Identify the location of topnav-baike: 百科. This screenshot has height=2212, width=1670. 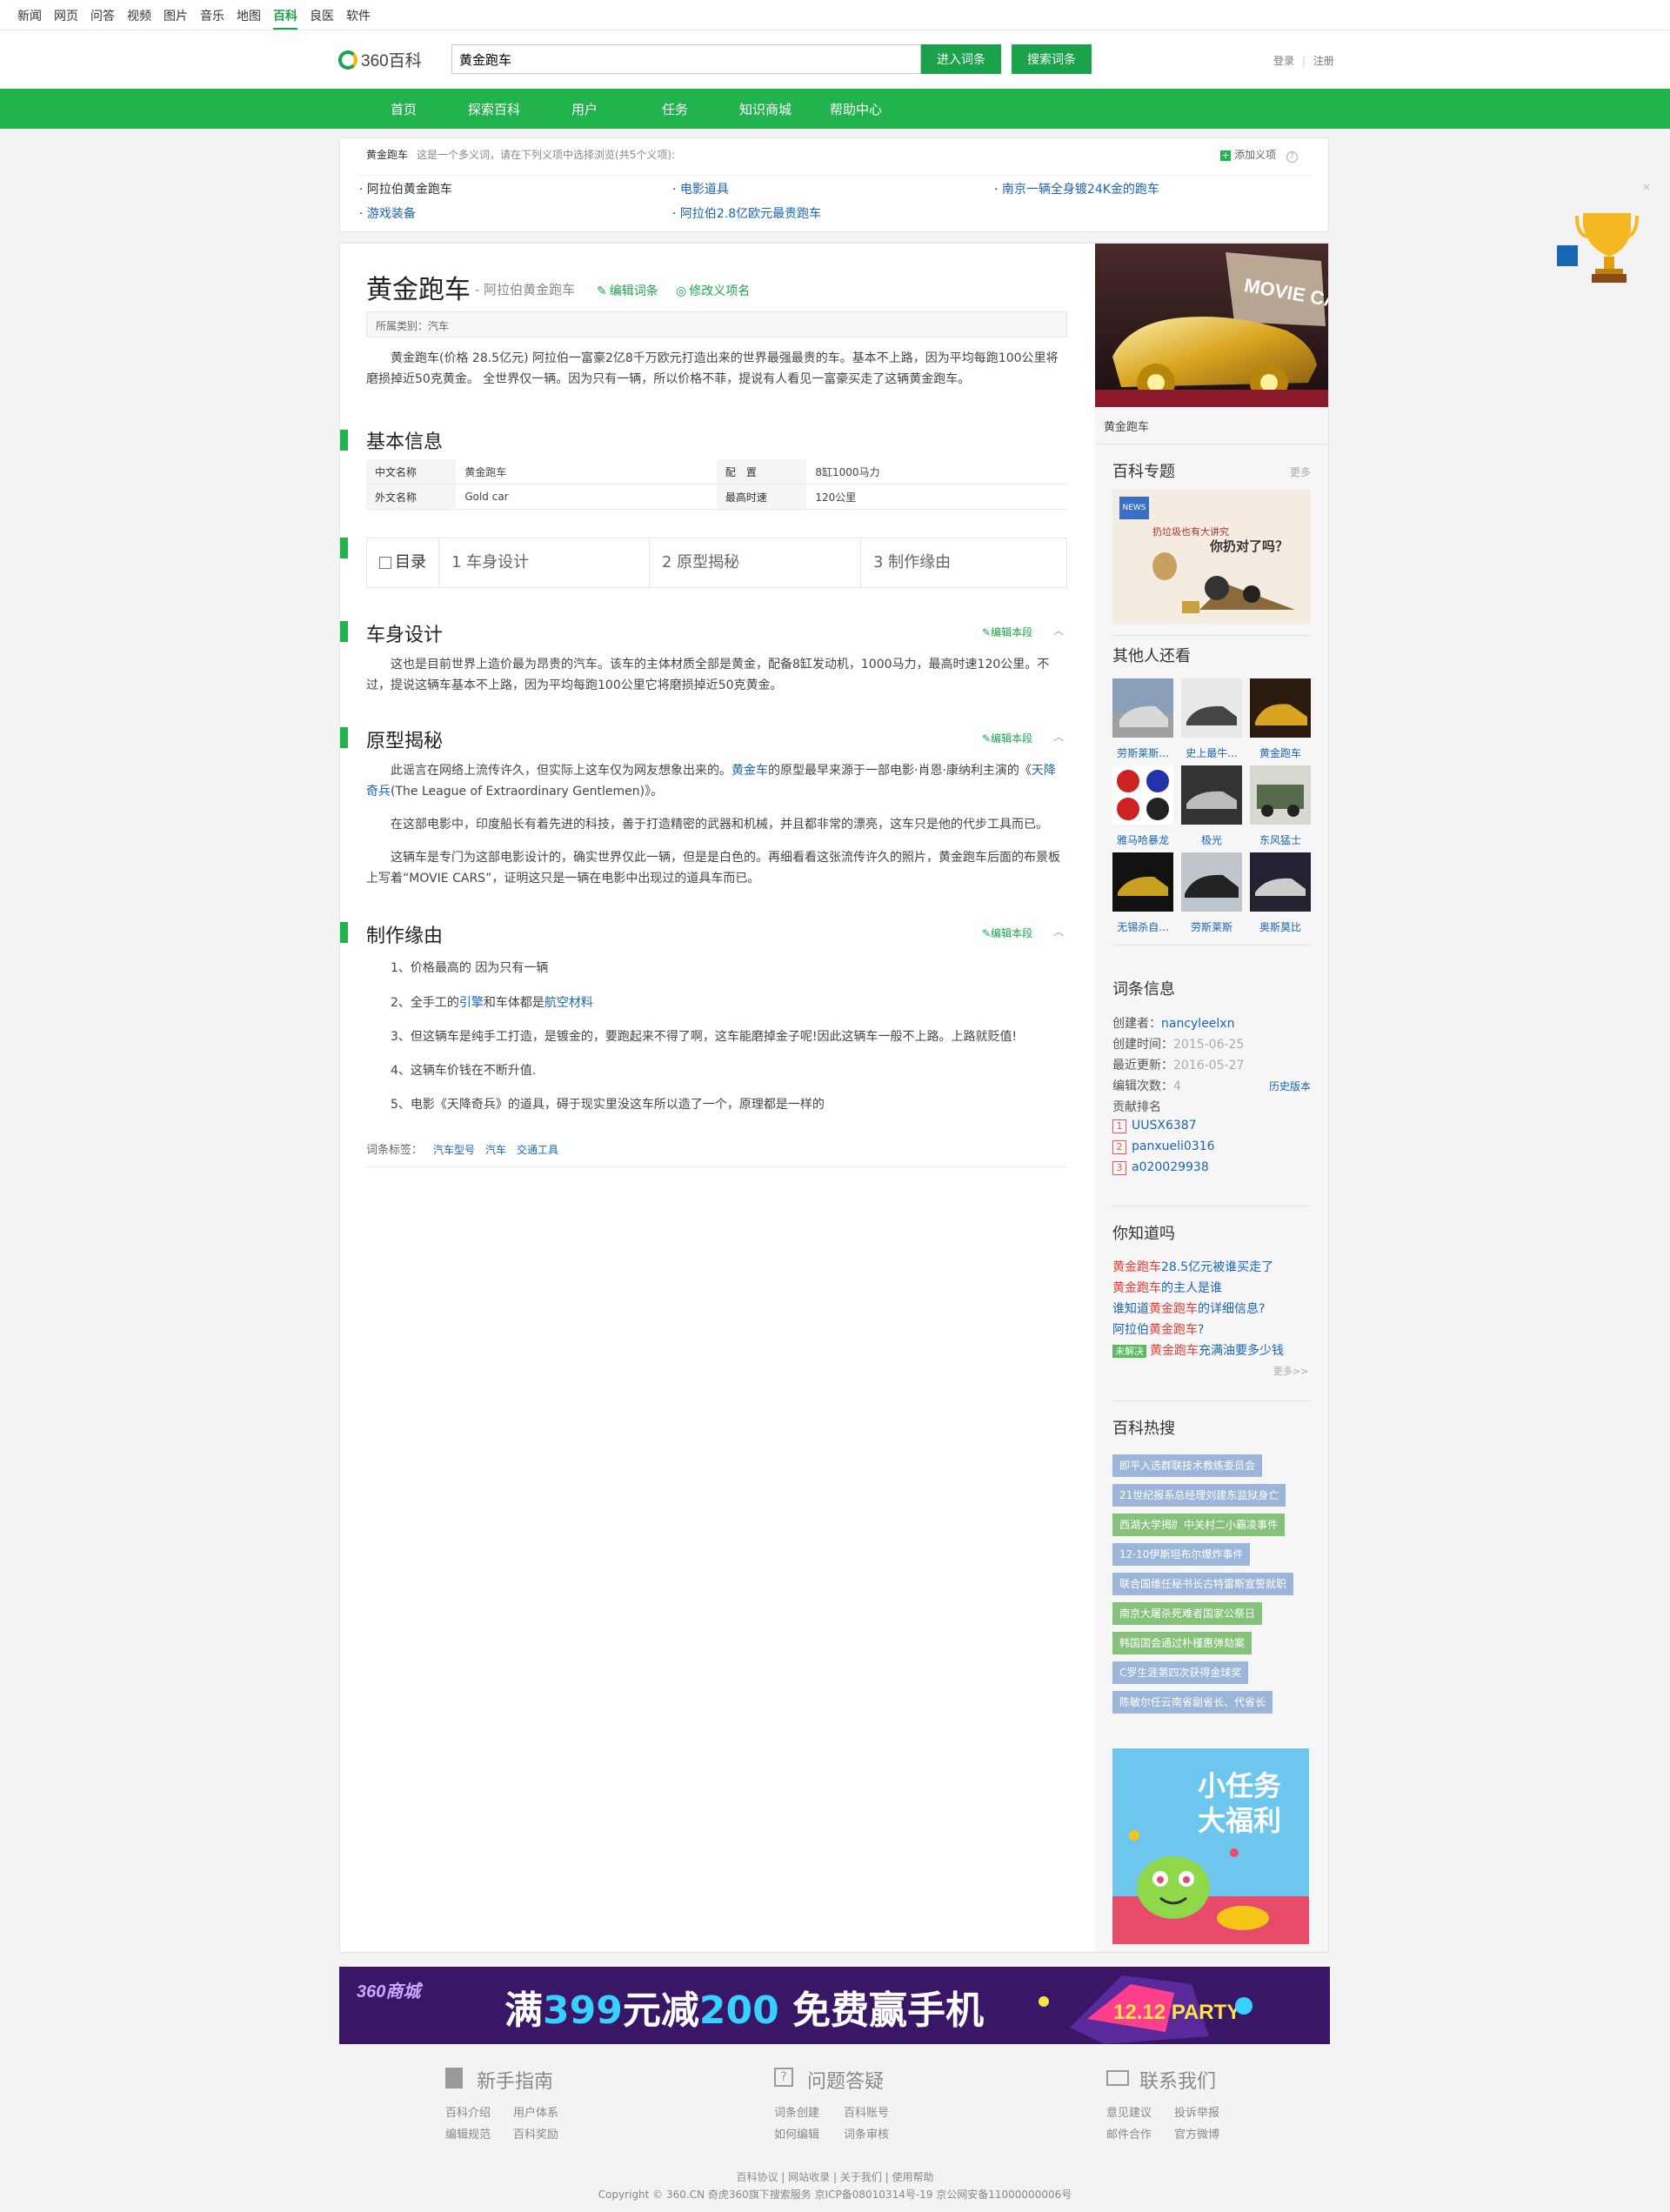
(285, 19).